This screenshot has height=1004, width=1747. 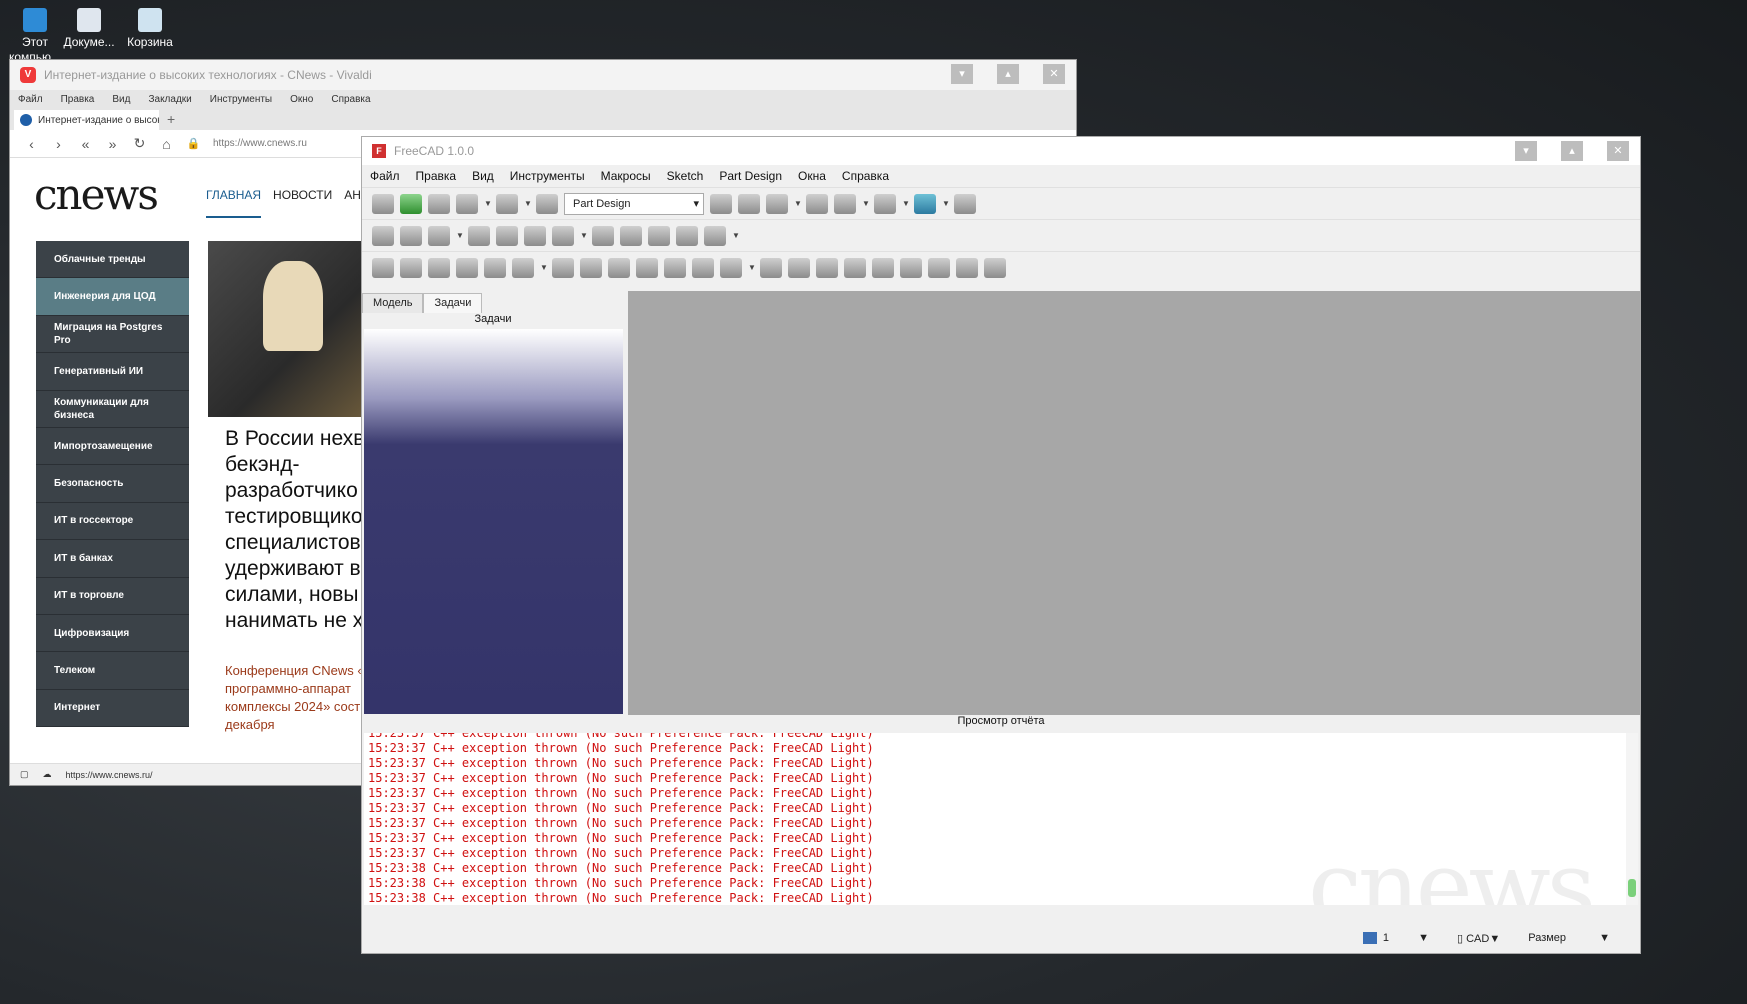 What do you see at coordinates (995, 267) in the screenshot?
I see `multi-transform-icon` at bounding box center [995, 267].